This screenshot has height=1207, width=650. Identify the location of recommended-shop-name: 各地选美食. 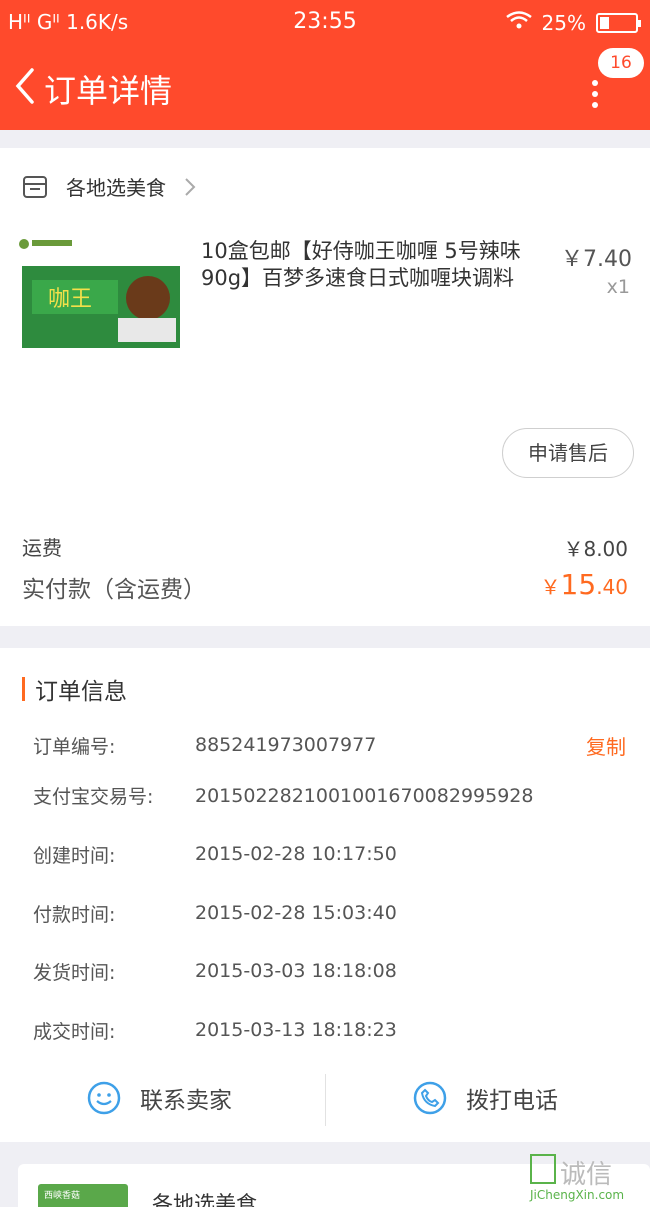
(204, 1199).